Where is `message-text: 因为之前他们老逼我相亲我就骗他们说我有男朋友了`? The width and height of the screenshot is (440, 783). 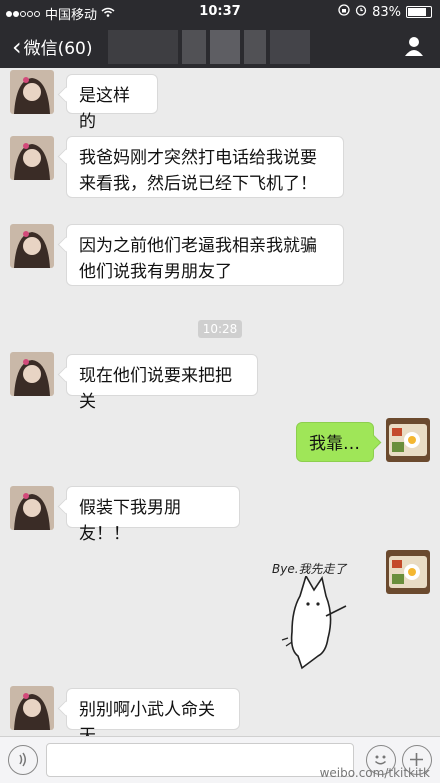
message-text: 因为之前他们老逼我相亲我就骗他们说我有男朋友了 is located at coordinates (198, 259).